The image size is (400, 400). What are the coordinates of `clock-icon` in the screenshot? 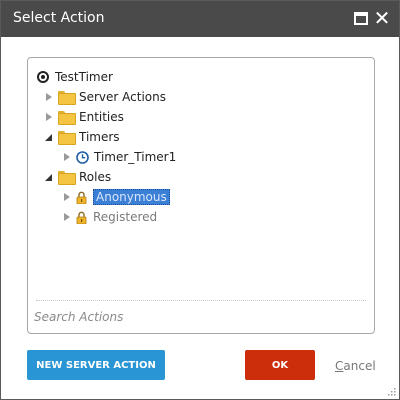 It's located at (82, 157).